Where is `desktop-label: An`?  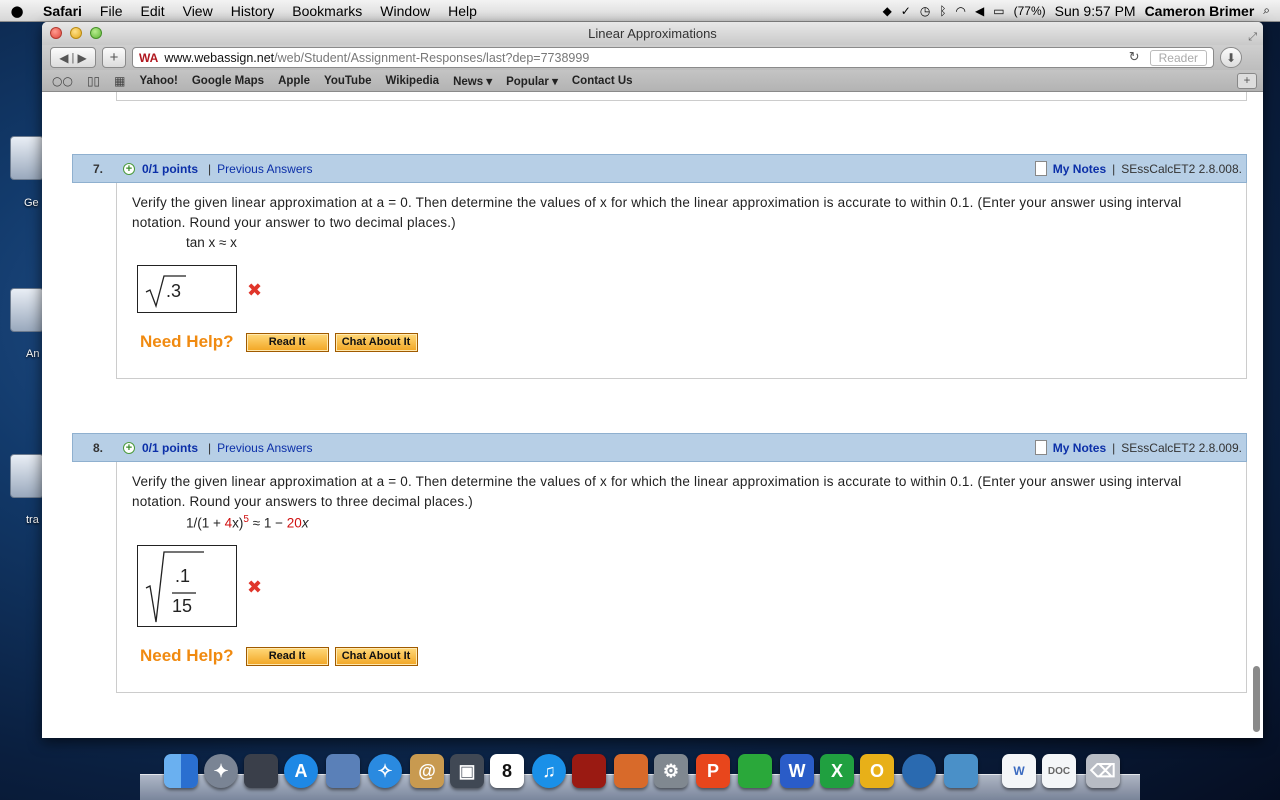 desktop-label: An is located at coordinates (33, 354).